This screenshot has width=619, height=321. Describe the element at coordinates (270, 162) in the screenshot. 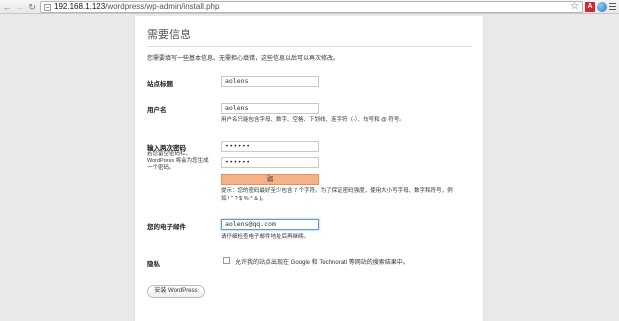

I see `password-input-2: ••••••` at that location.